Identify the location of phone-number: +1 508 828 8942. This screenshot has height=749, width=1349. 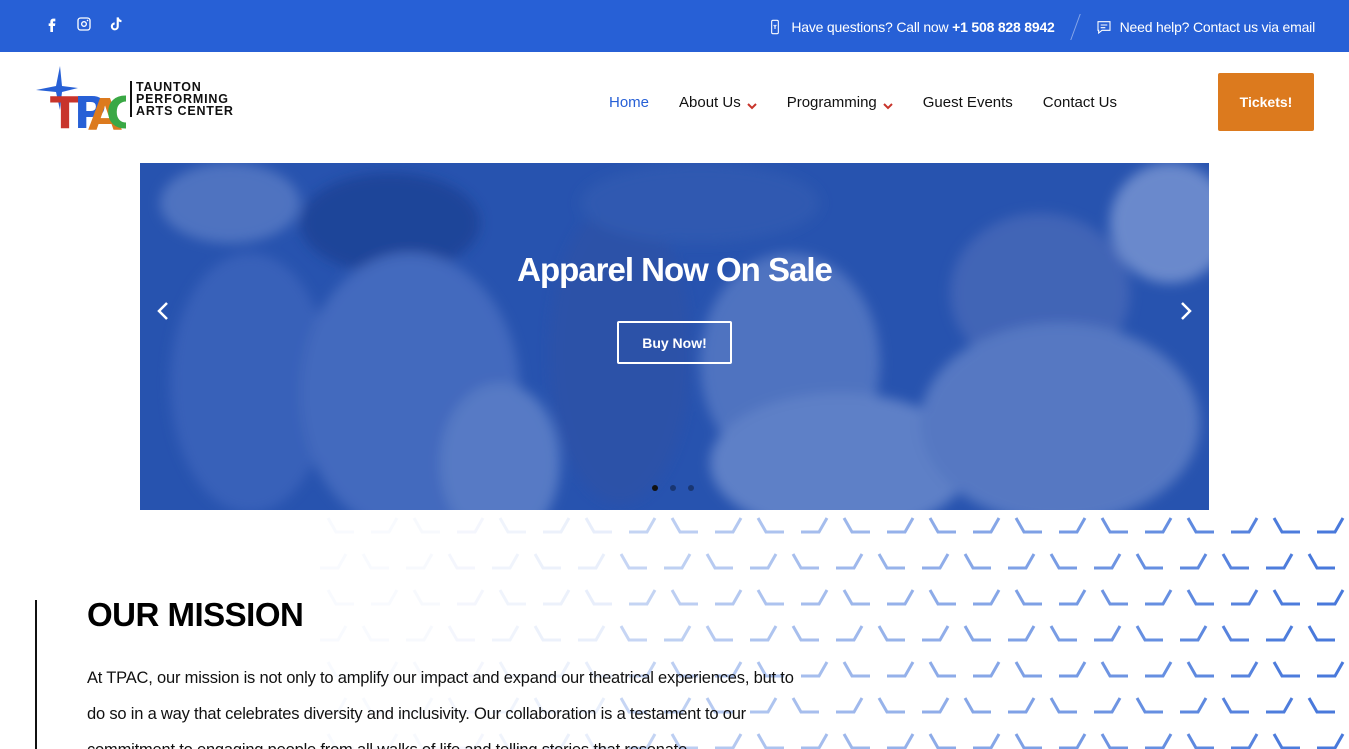
(1003, 27).